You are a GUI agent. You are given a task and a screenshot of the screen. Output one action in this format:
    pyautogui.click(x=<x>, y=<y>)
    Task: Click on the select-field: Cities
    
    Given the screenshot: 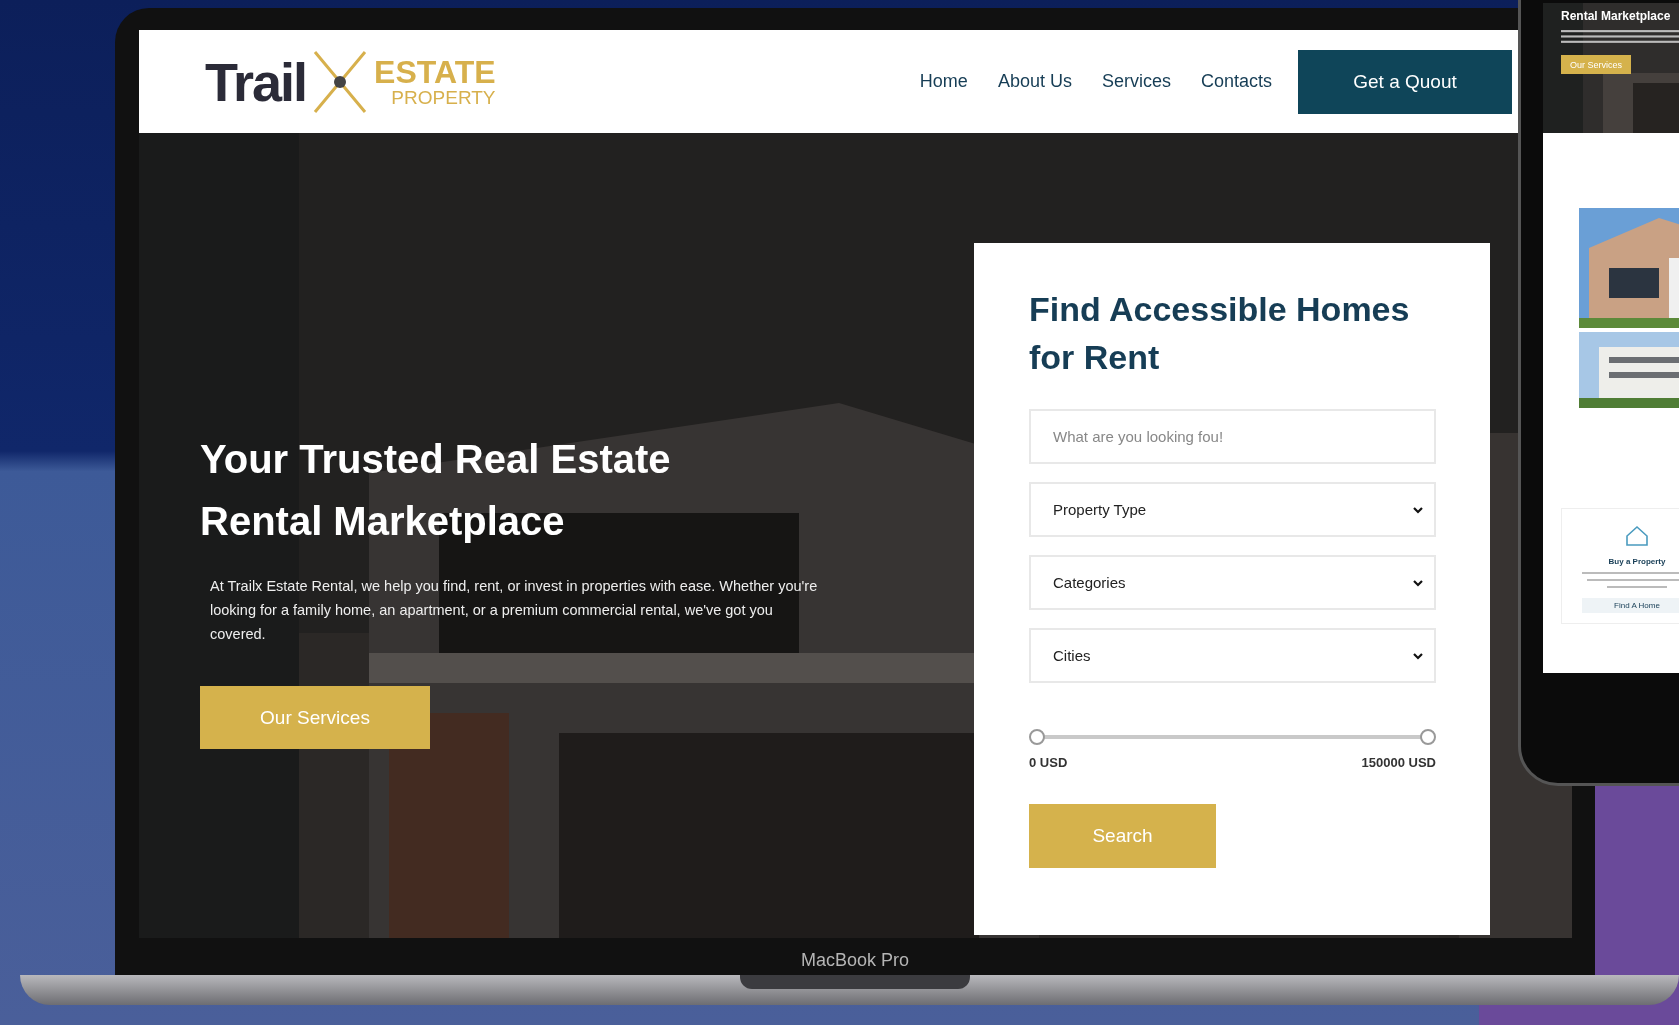 What is the action you would take?
    pyautogui.click(x=1232, y=655)
    